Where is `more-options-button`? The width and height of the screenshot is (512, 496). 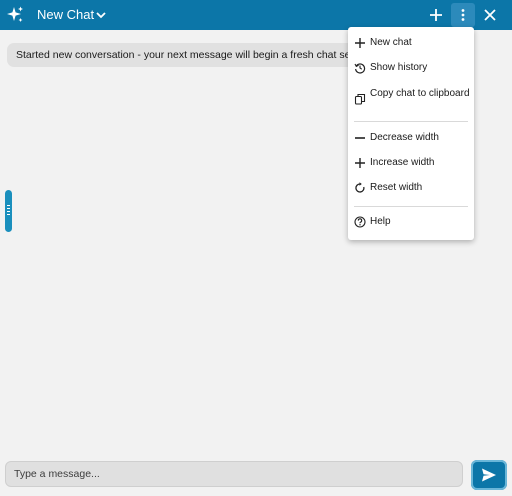
more-options-button is located at coordinates (463, 15).